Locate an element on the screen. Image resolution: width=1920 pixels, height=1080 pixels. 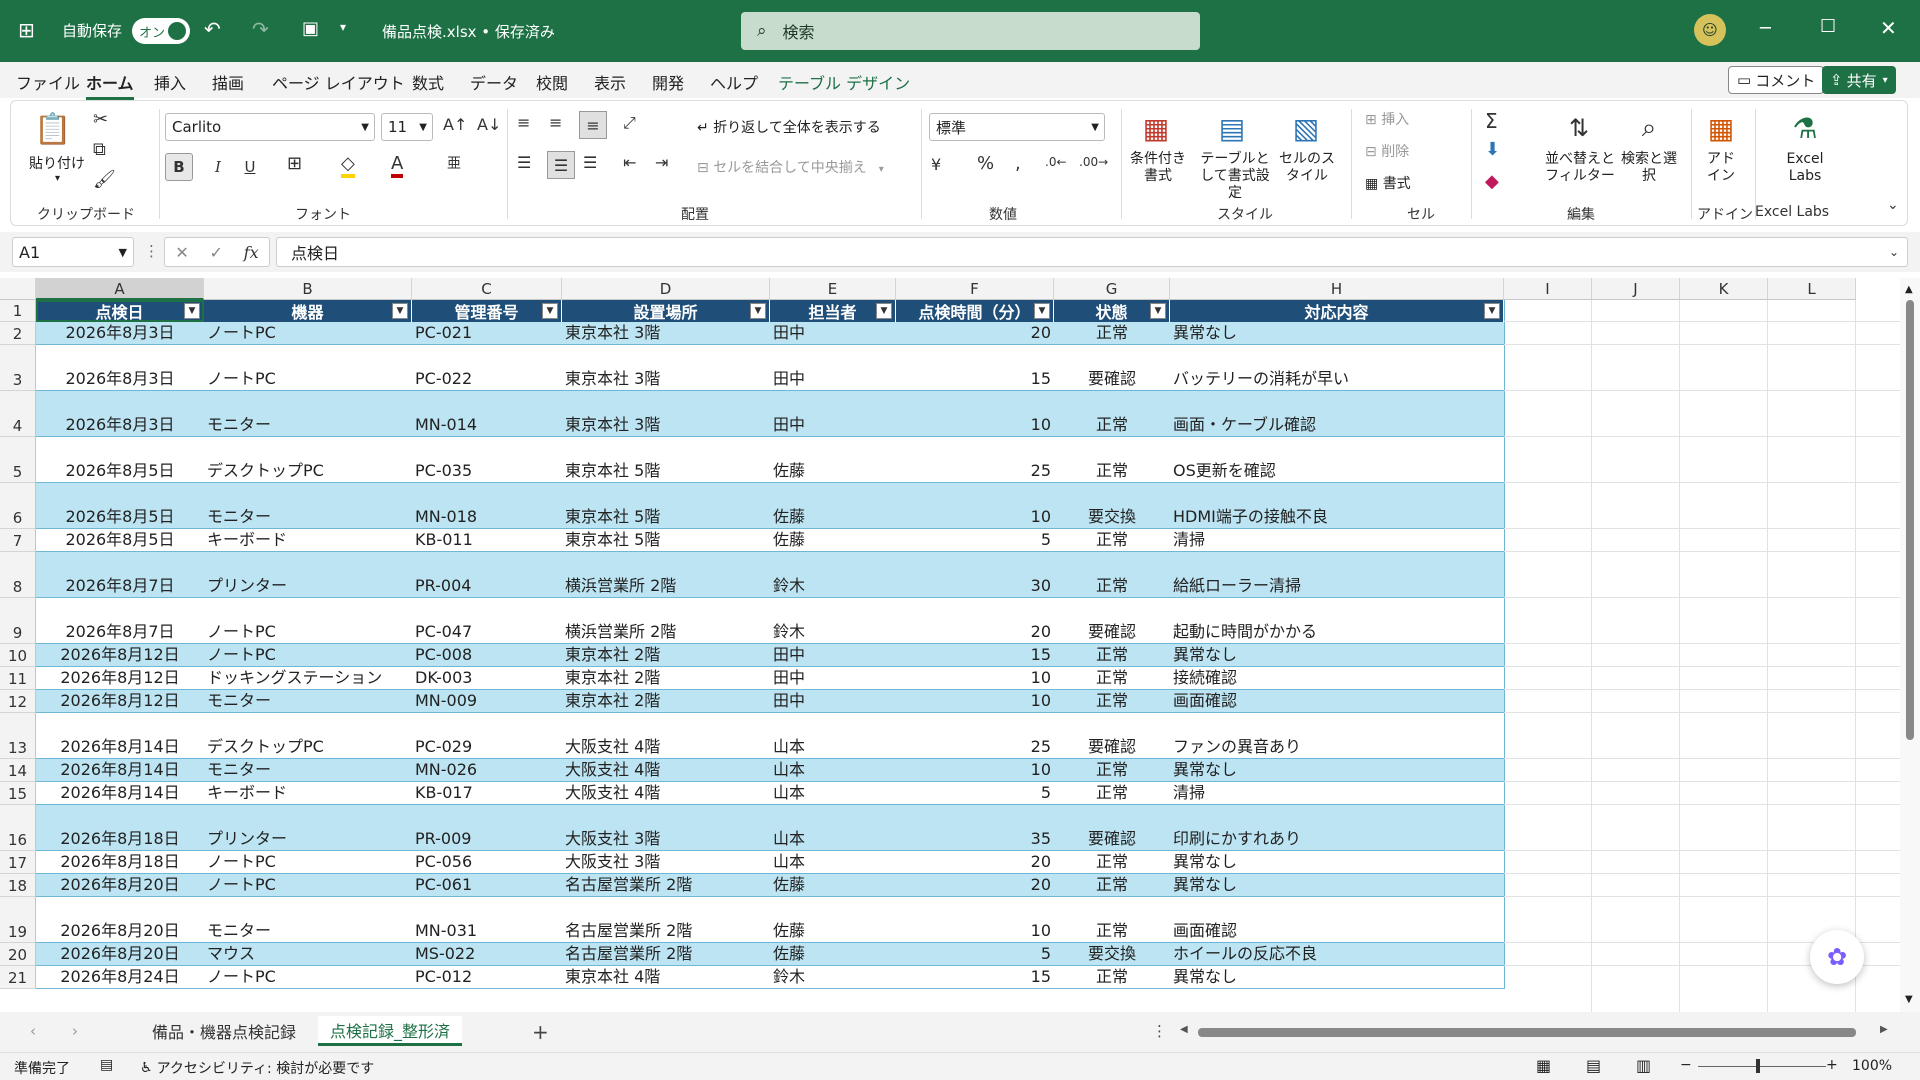
copilot-icon: ✿ is located at coordinates (1837, 957).